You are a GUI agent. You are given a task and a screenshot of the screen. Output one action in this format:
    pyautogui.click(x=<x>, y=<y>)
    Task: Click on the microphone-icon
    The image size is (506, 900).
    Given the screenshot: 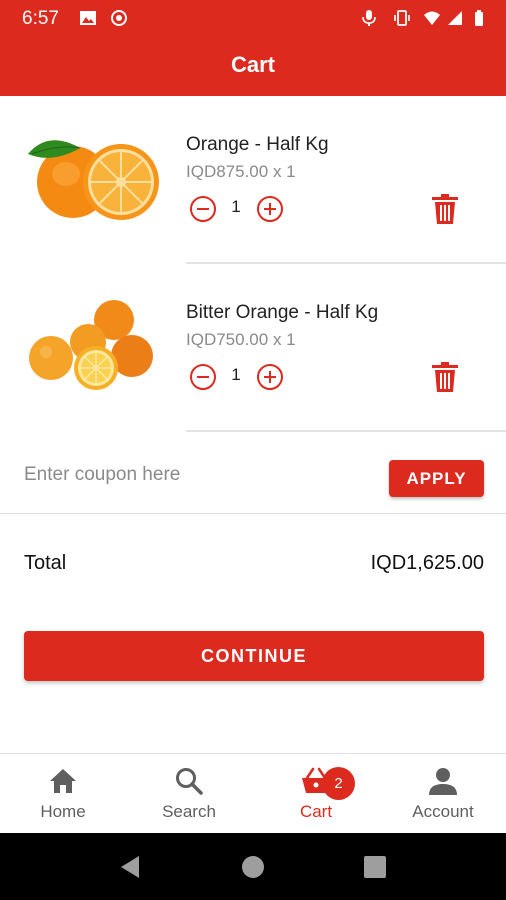 What is the action you would take?
    pyautogui.click(x=369, y=18)
    